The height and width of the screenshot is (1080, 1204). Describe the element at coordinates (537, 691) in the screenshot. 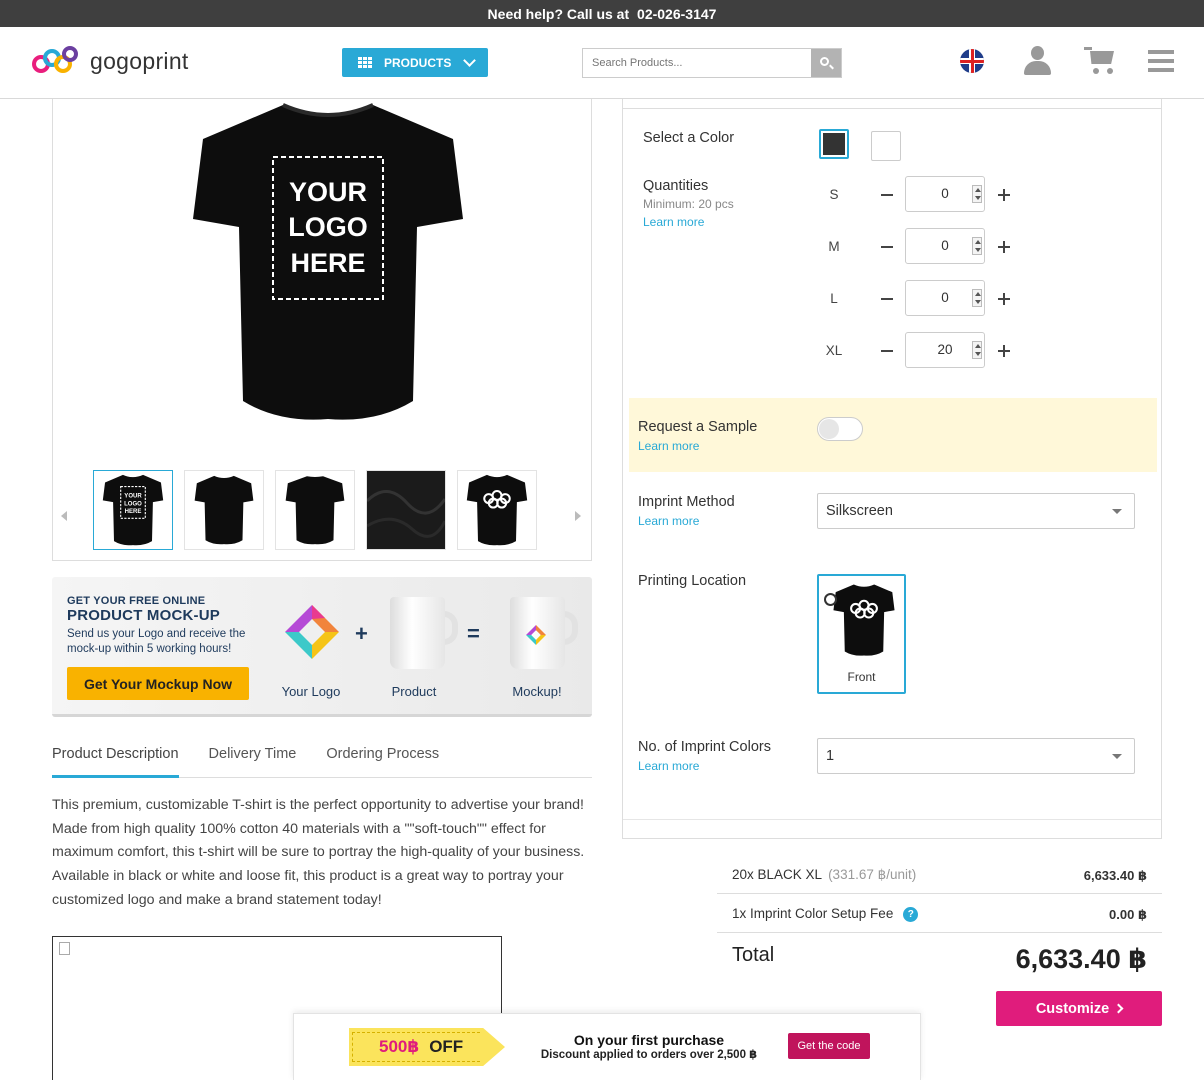

I see `caption-mockup: Mockup!` at that location.